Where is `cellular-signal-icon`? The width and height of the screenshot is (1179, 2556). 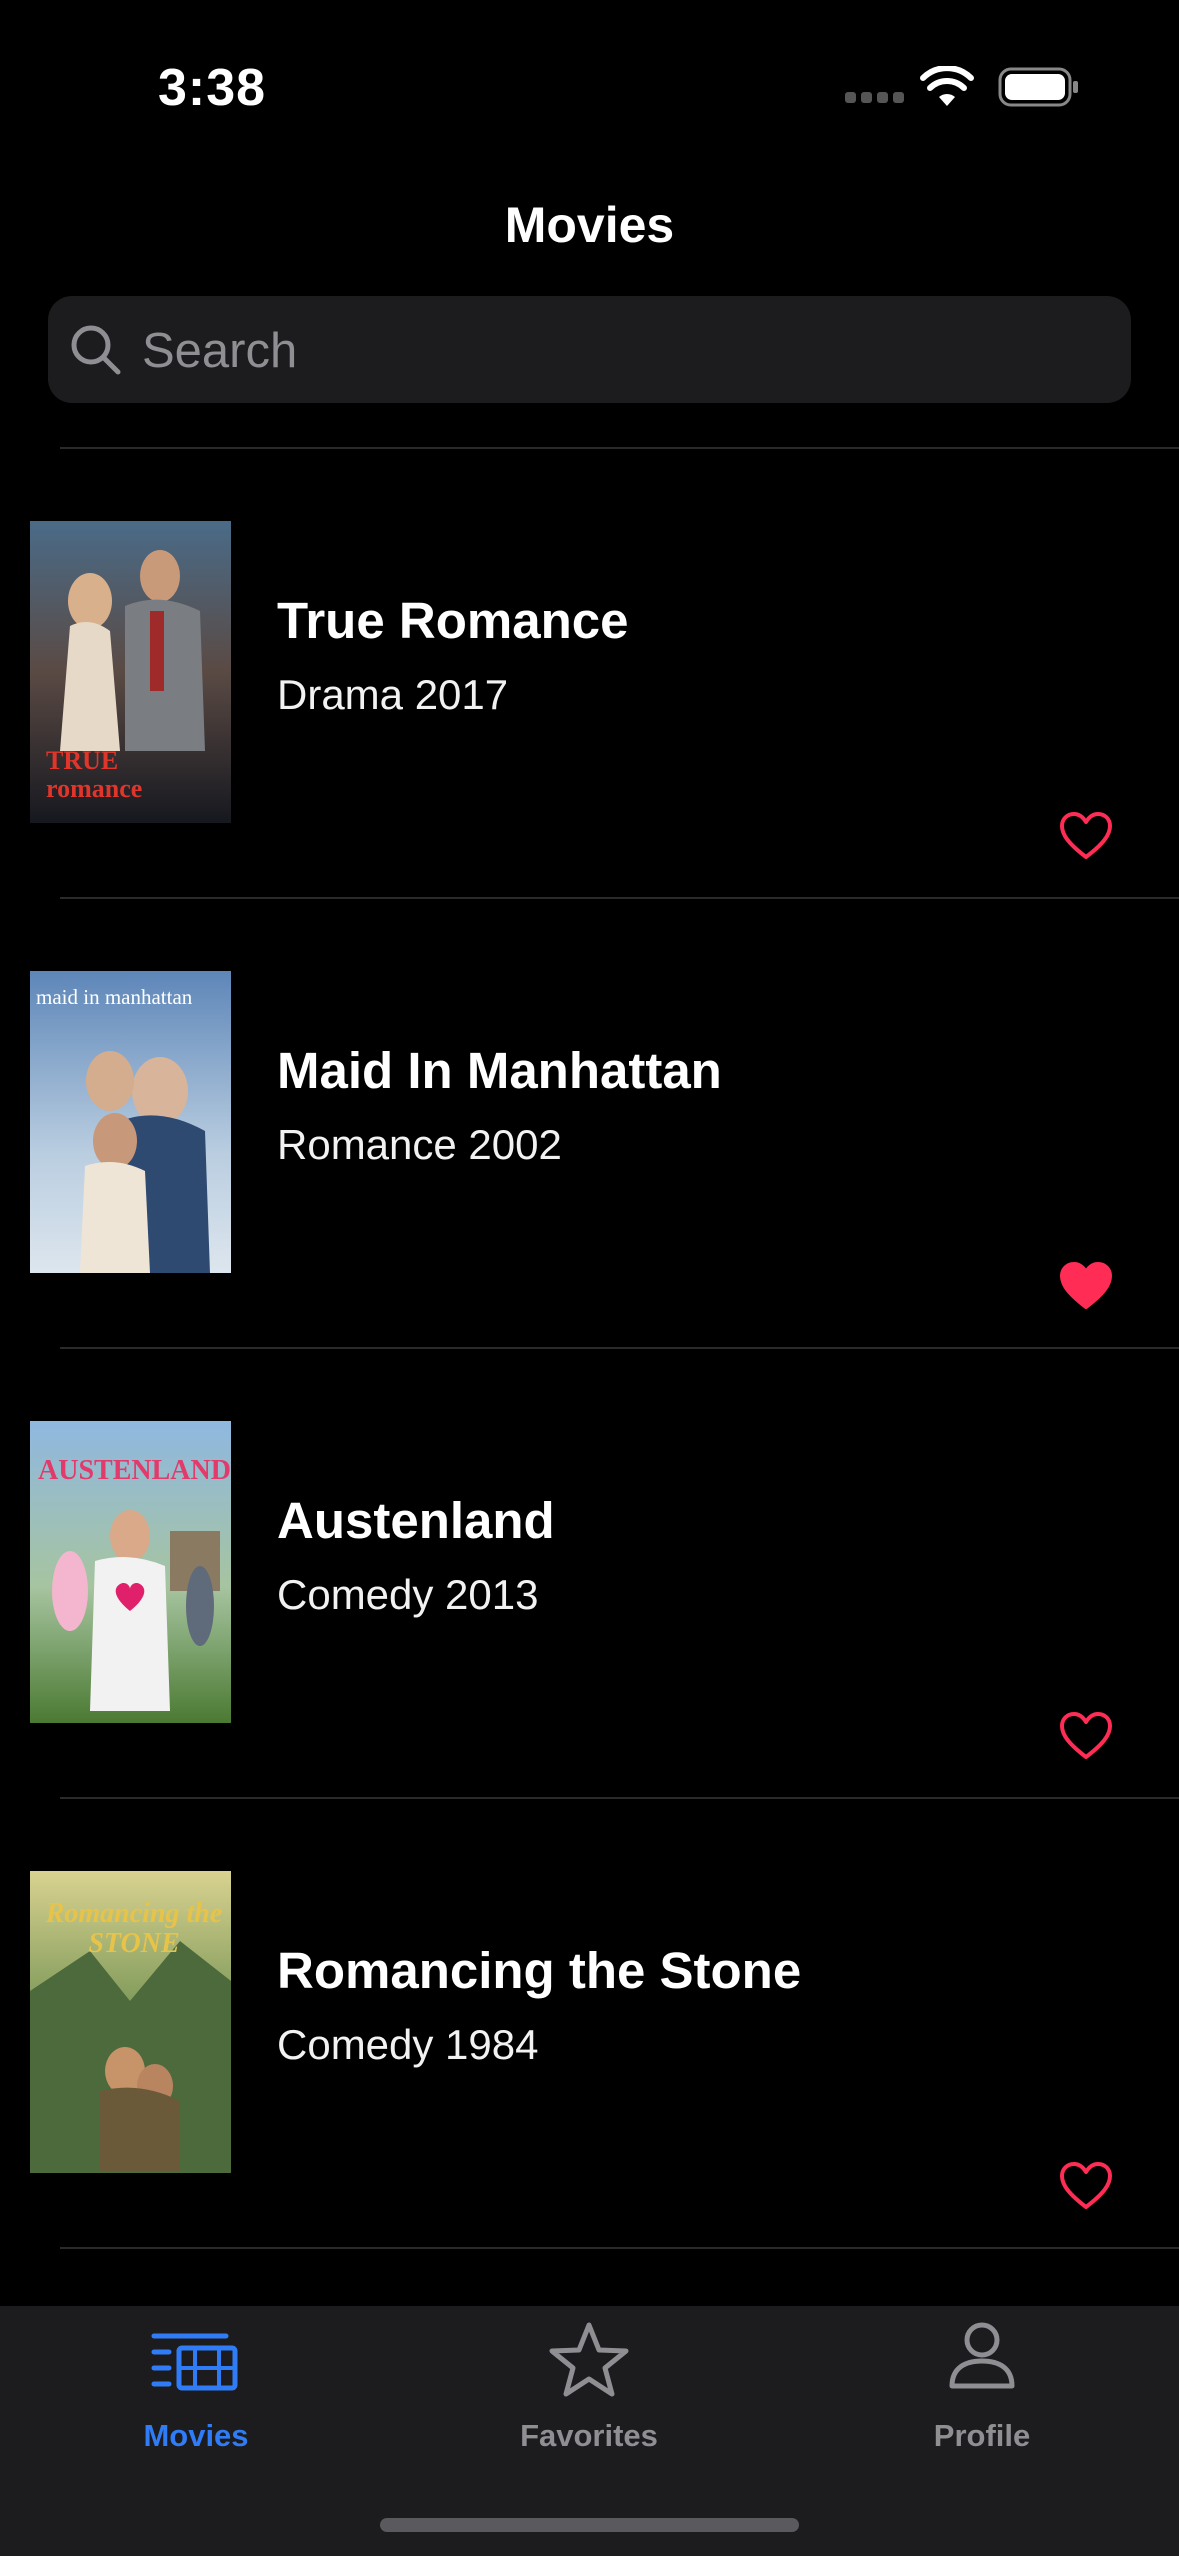 cellular-signal-icon is located at coordinates (875, 99).